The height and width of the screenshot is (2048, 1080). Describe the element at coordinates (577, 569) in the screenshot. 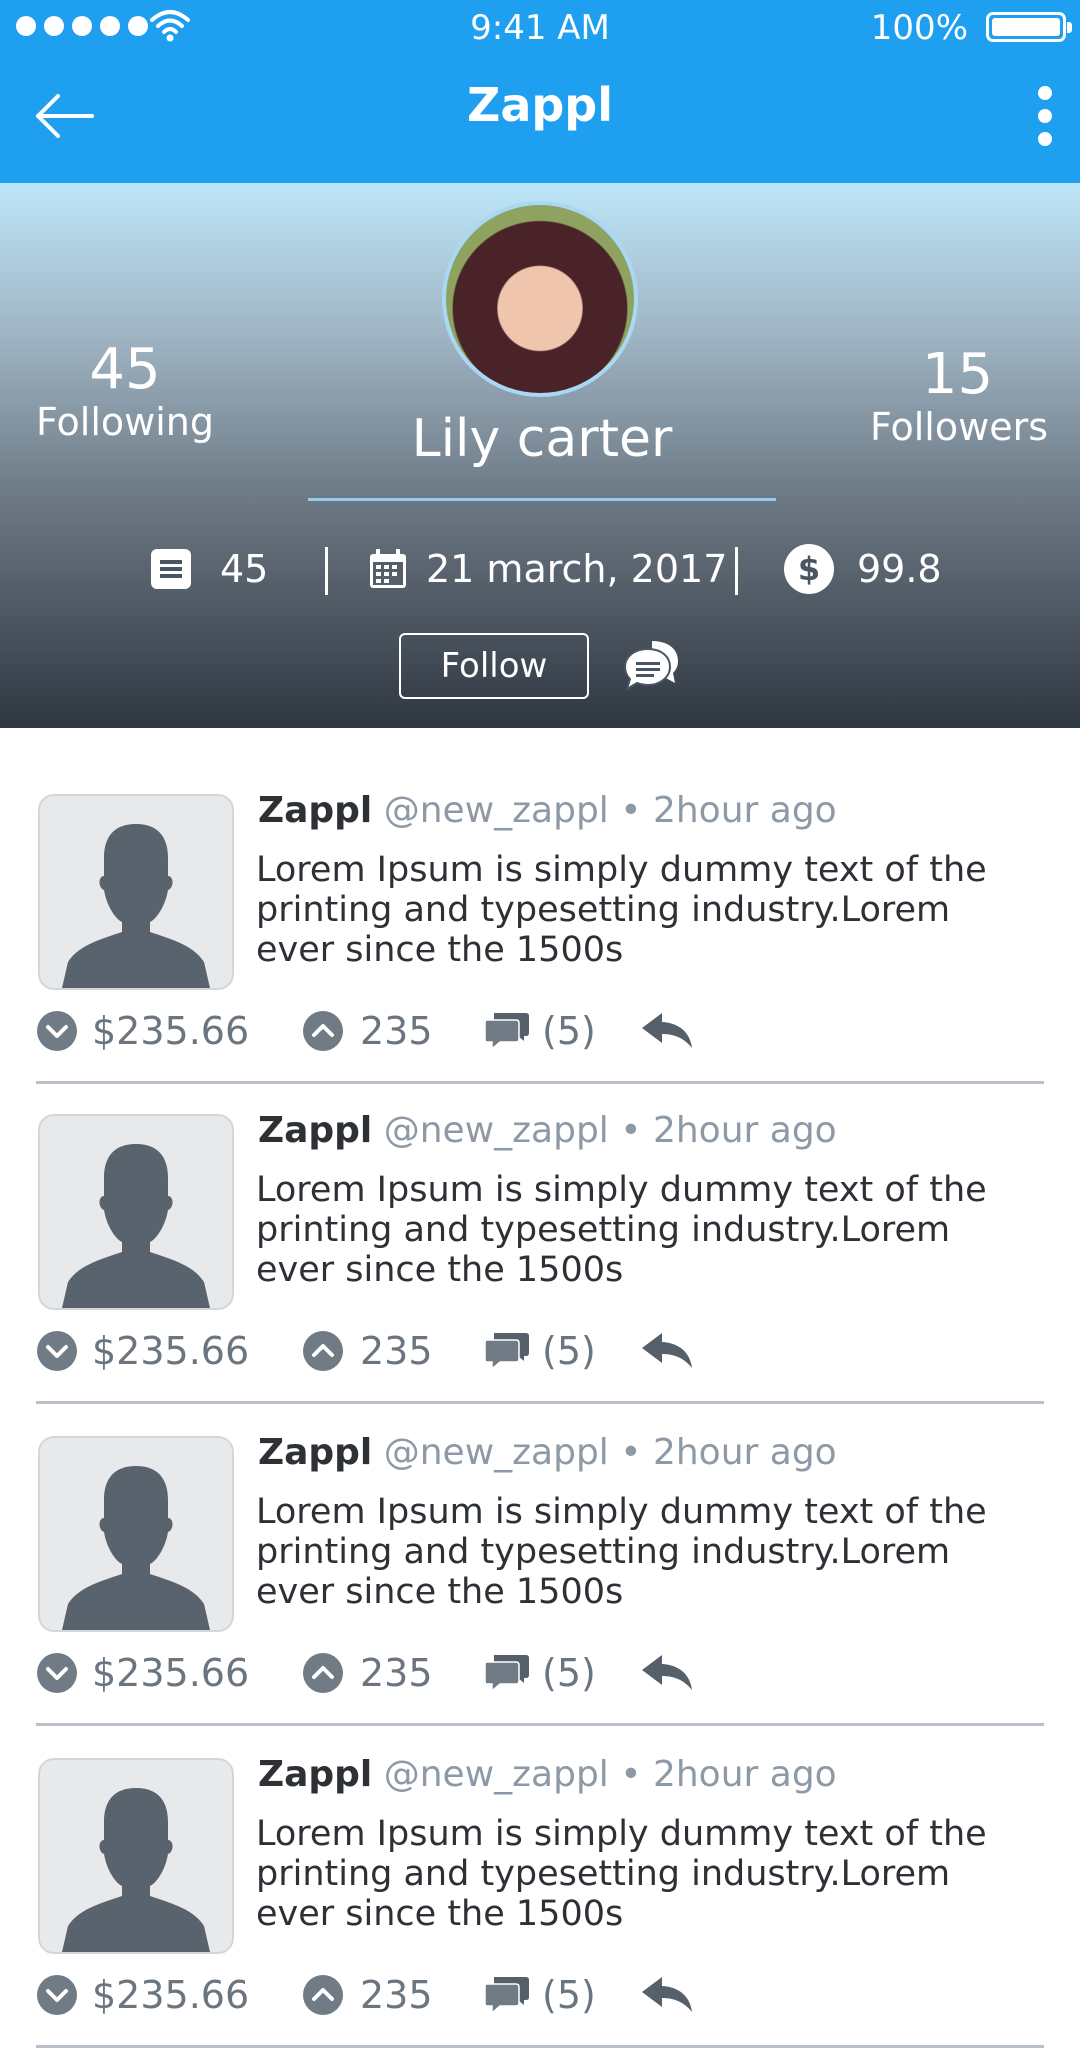

I see `joined-date: 21 march, 2017` at that location.